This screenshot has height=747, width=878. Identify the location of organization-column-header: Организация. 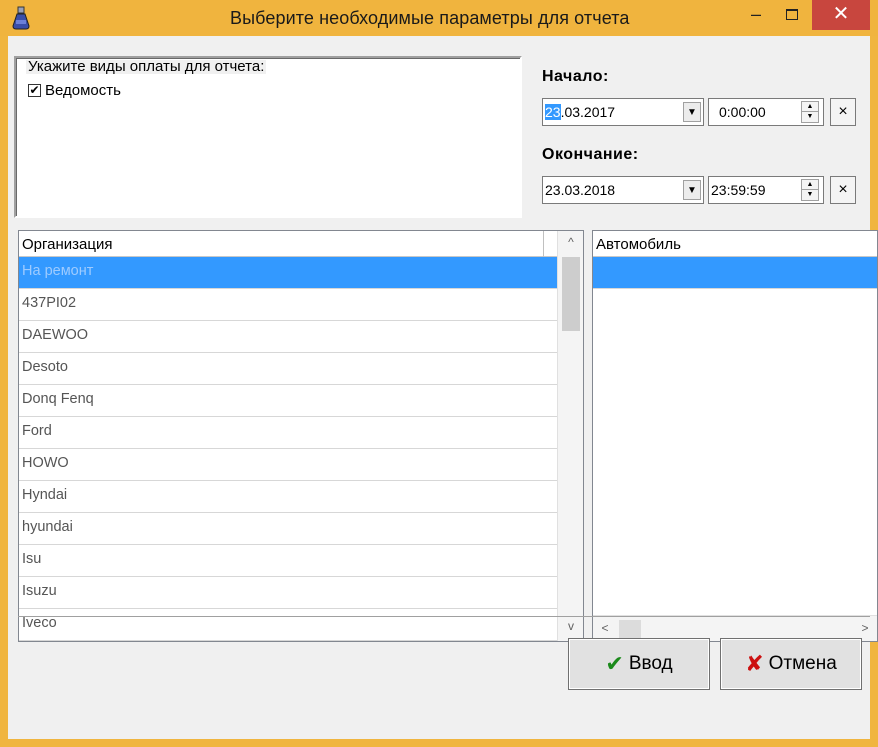
(288, 244).